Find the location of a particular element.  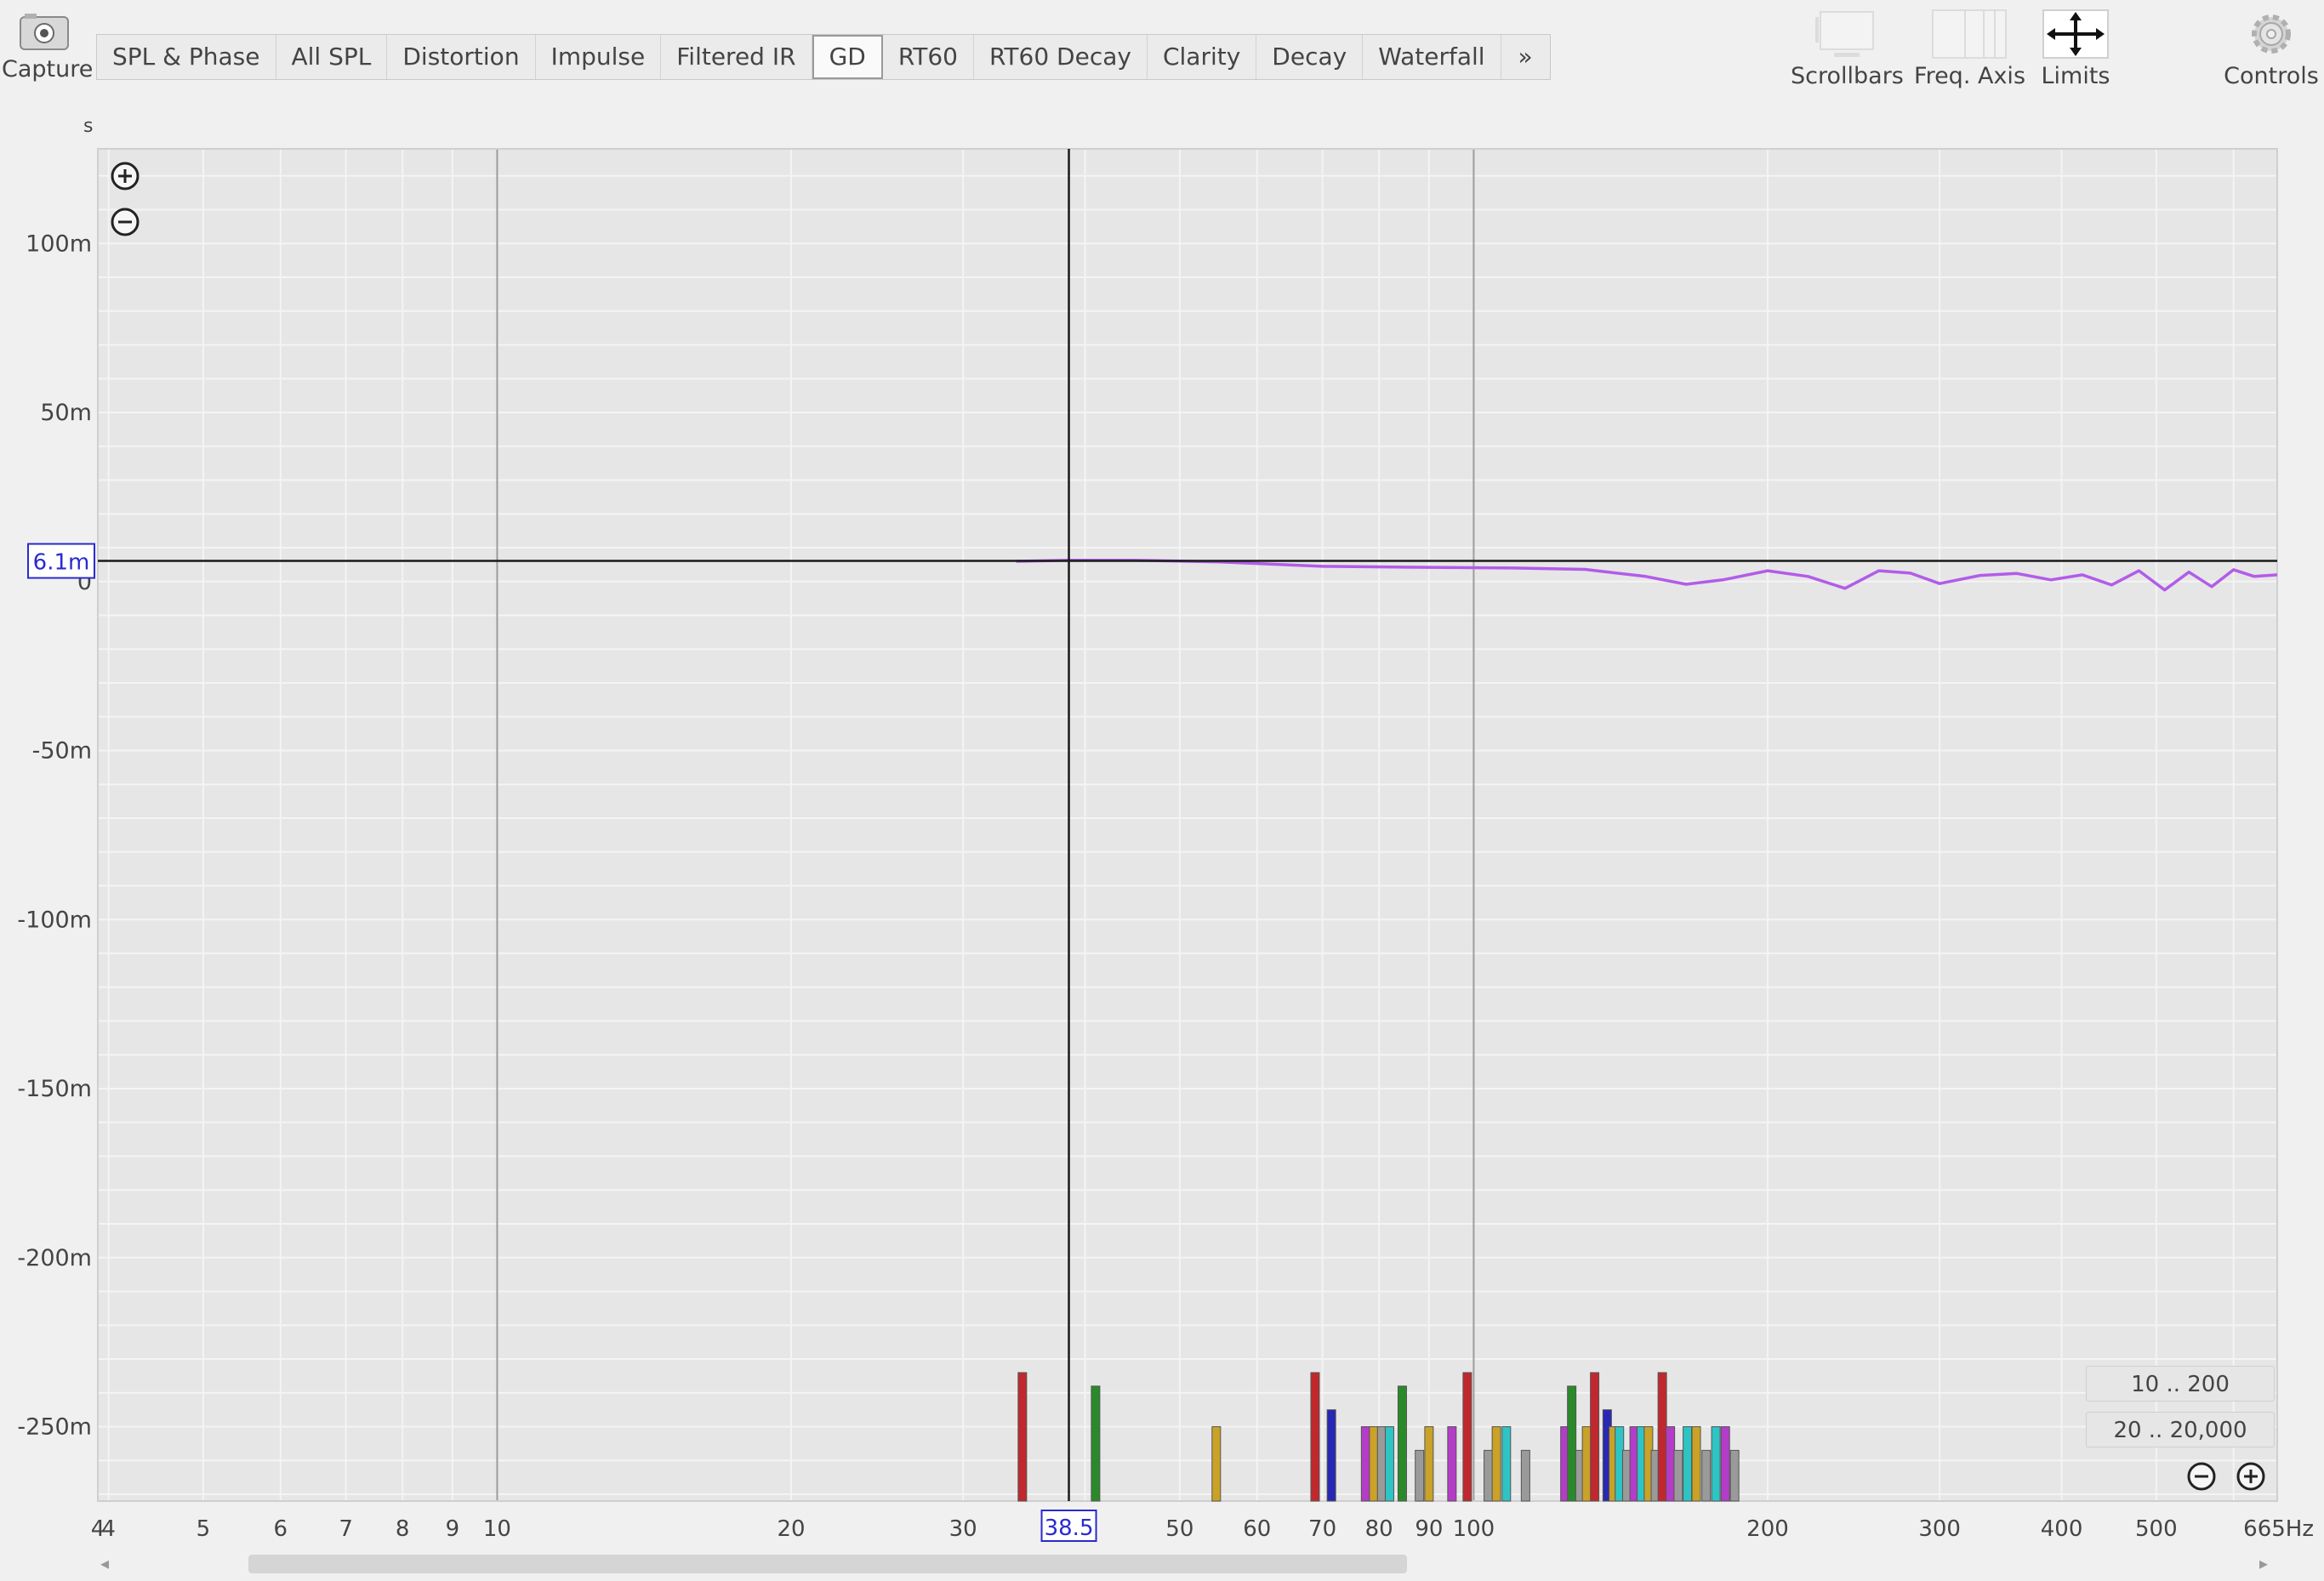

x-tick-label: 20 is located at coordinates (791, 1529).